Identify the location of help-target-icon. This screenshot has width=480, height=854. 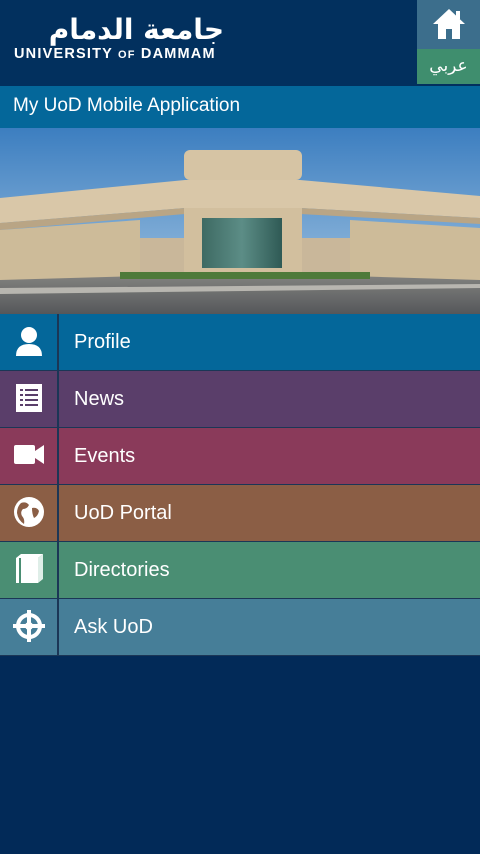
(29, 626).